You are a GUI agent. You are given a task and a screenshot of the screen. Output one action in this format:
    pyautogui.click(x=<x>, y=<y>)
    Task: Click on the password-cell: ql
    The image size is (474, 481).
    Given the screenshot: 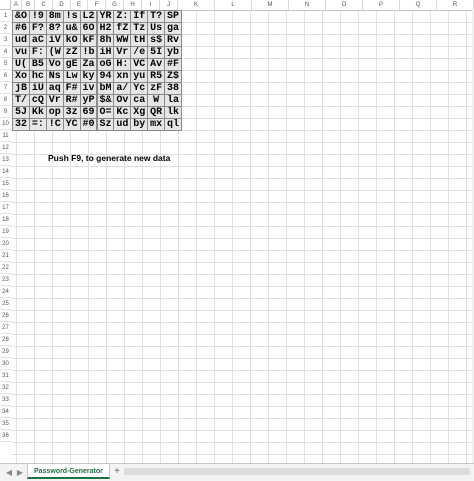 What is the action you would take?
    pyautogui.click(x=173, y=124)
    